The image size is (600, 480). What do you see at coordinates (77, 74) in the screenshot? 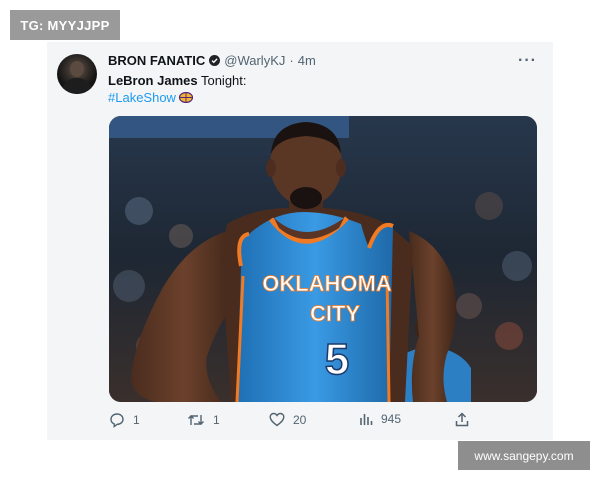
I see `avatar` at bounding box center [77, 74].